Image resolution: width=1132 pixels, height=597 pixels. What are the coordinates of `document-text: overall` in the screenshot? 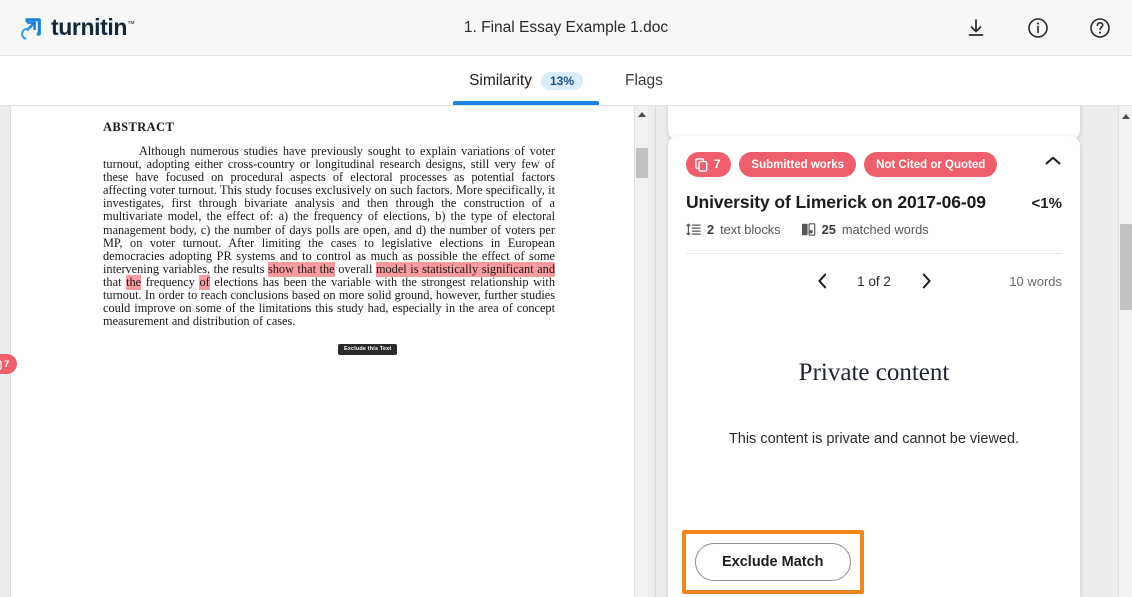 It's located at (355, 268).